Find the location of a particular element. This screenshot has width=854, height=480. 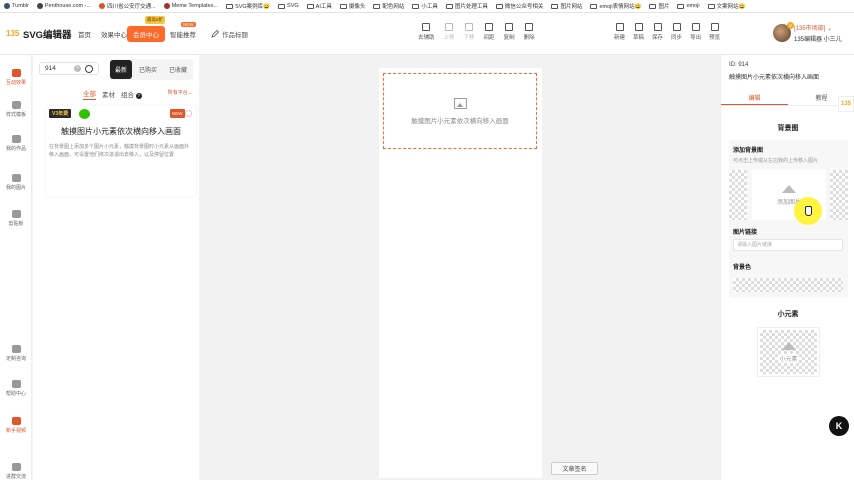

bookmark-item: 小工具 is located at coordinates (425, 6).